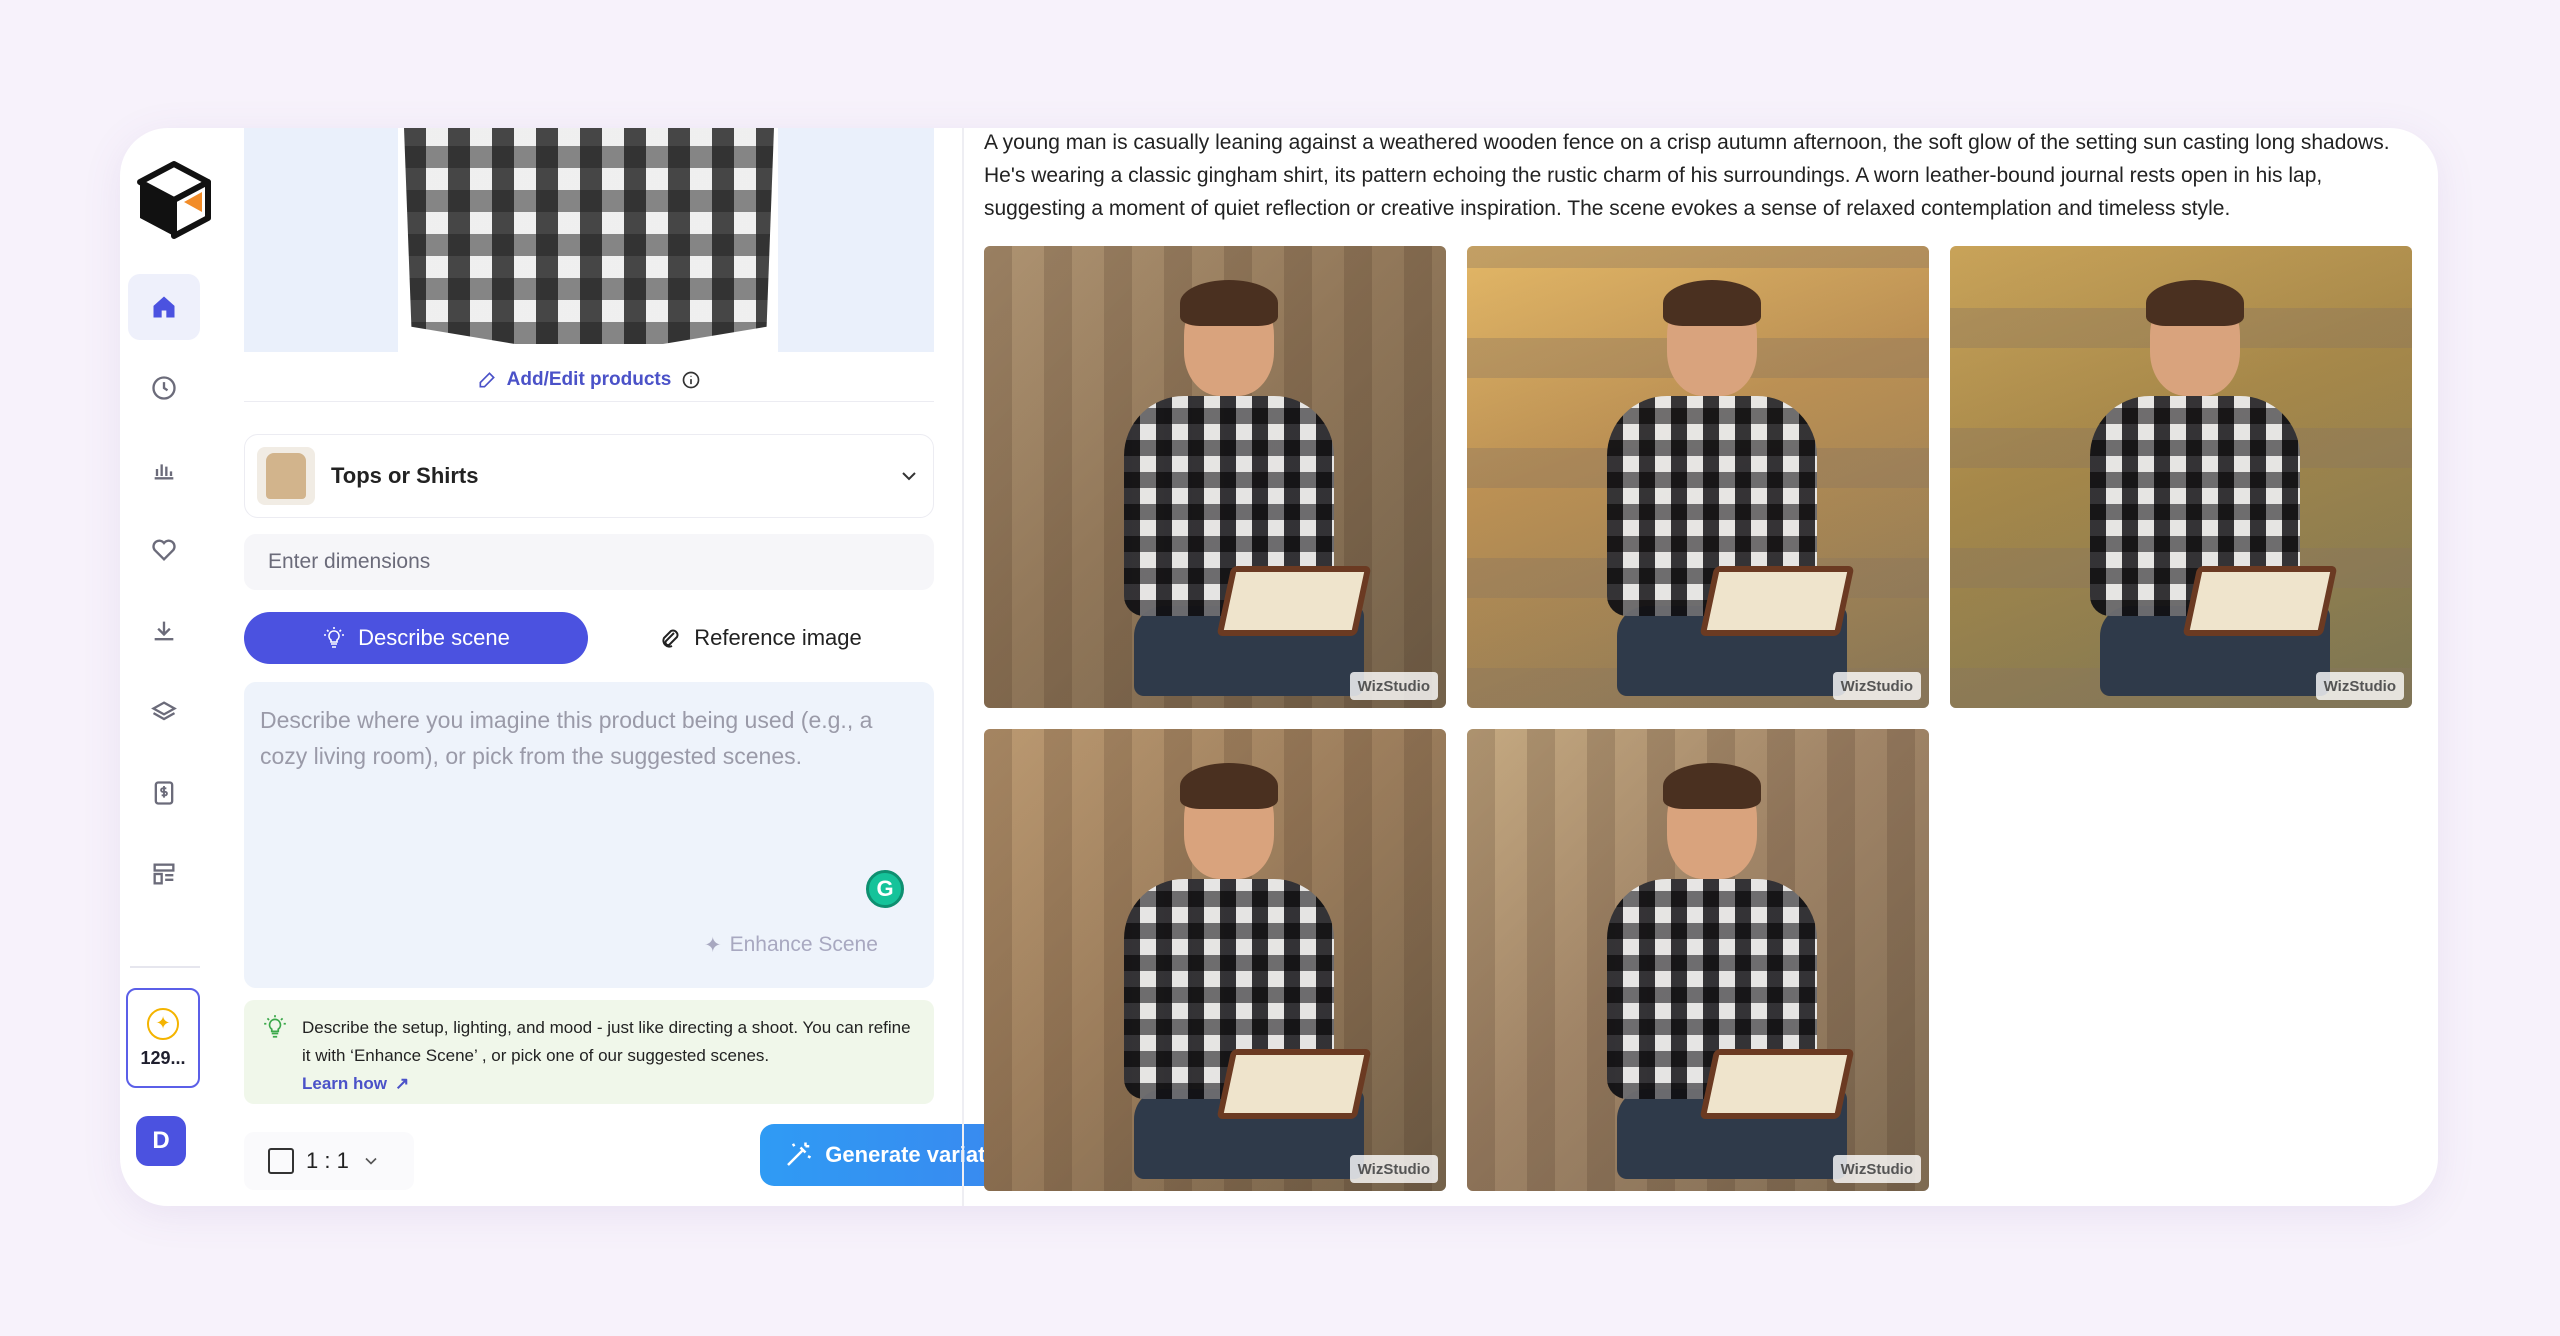  I want to click on sidebar-item-favorites, so click(164, 550).